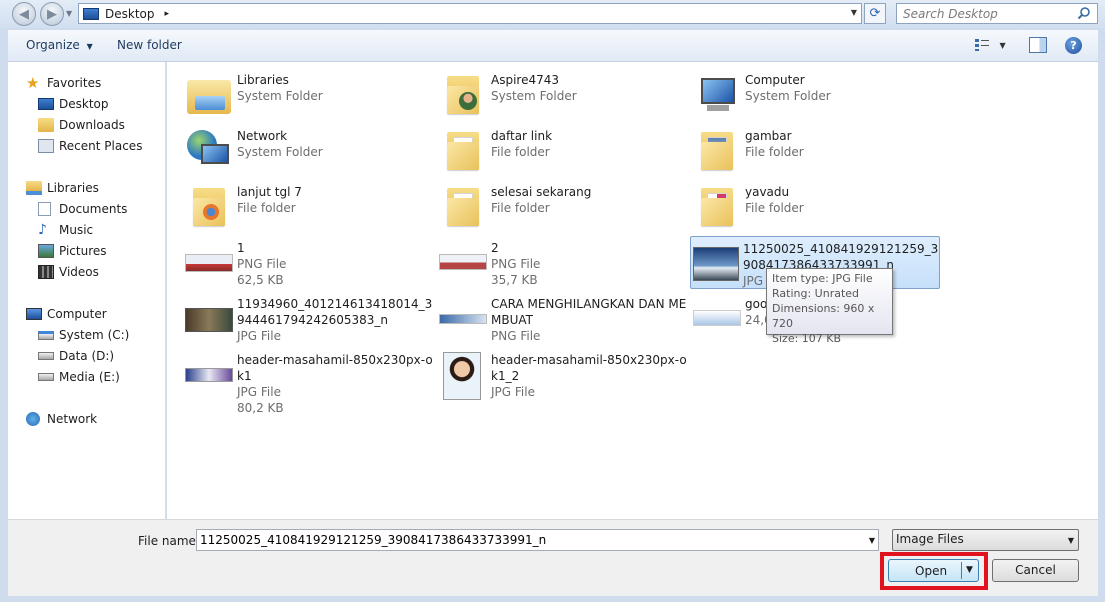 The width and height of the screenshot is (1105, 602). What do you see at coordinates (589, 312) in the screenshot?
I see `file-name: CARA MENGHILANGKAN DAN MEMBUAT` at bounding box center [589, 312].